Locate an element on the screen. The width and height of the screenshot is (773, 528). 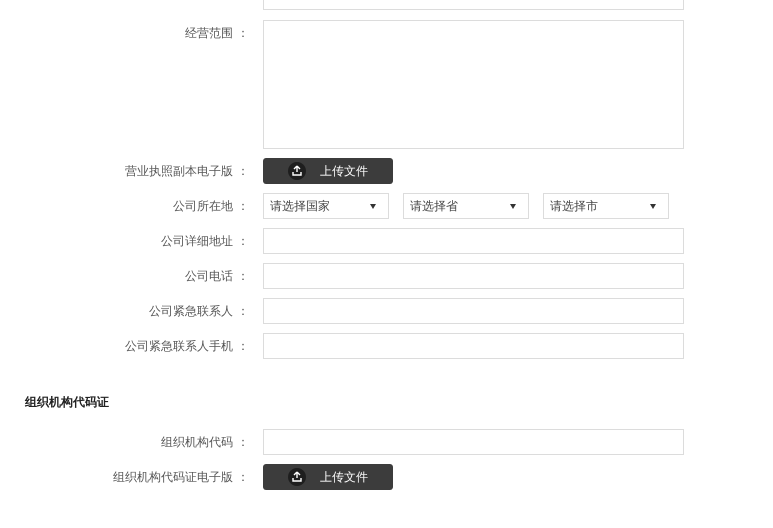
field-label: 公司电话 ： is located at coordinates (217, 276).